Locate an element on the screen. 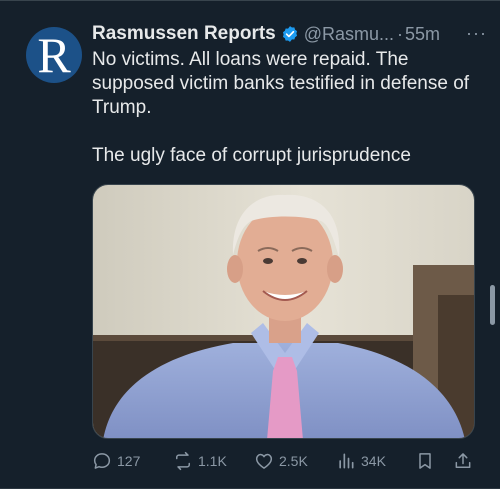  author-name: Rasmussen Reports is located at coordinates (184, 34).